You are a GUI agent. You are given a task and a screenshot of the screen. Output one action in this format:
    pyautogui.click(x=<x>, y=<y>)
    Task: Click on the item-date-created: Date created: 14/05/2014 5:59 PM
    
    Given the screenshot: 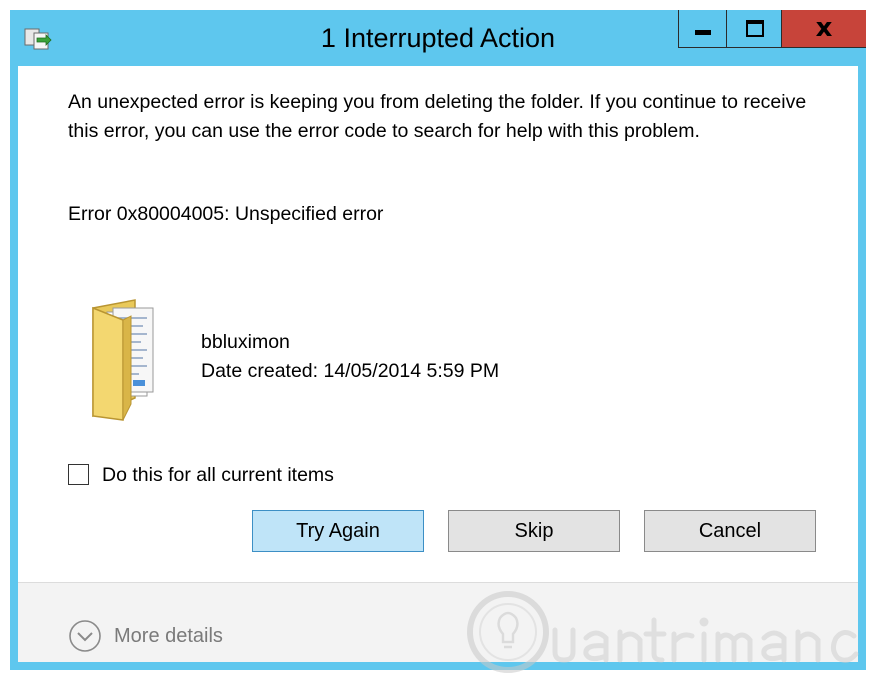 What is the action you would take?
    pyautogui.click(x=350, y=371)
    